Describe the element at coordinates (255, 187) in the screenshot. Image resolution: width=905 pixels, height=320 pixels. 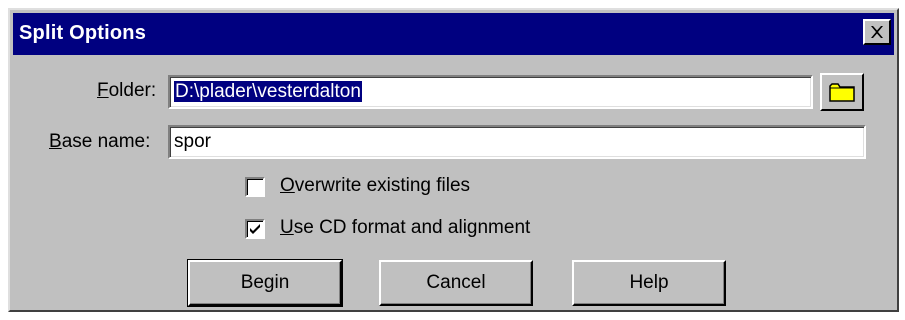
I see `overwrite-checkbox` at that location.